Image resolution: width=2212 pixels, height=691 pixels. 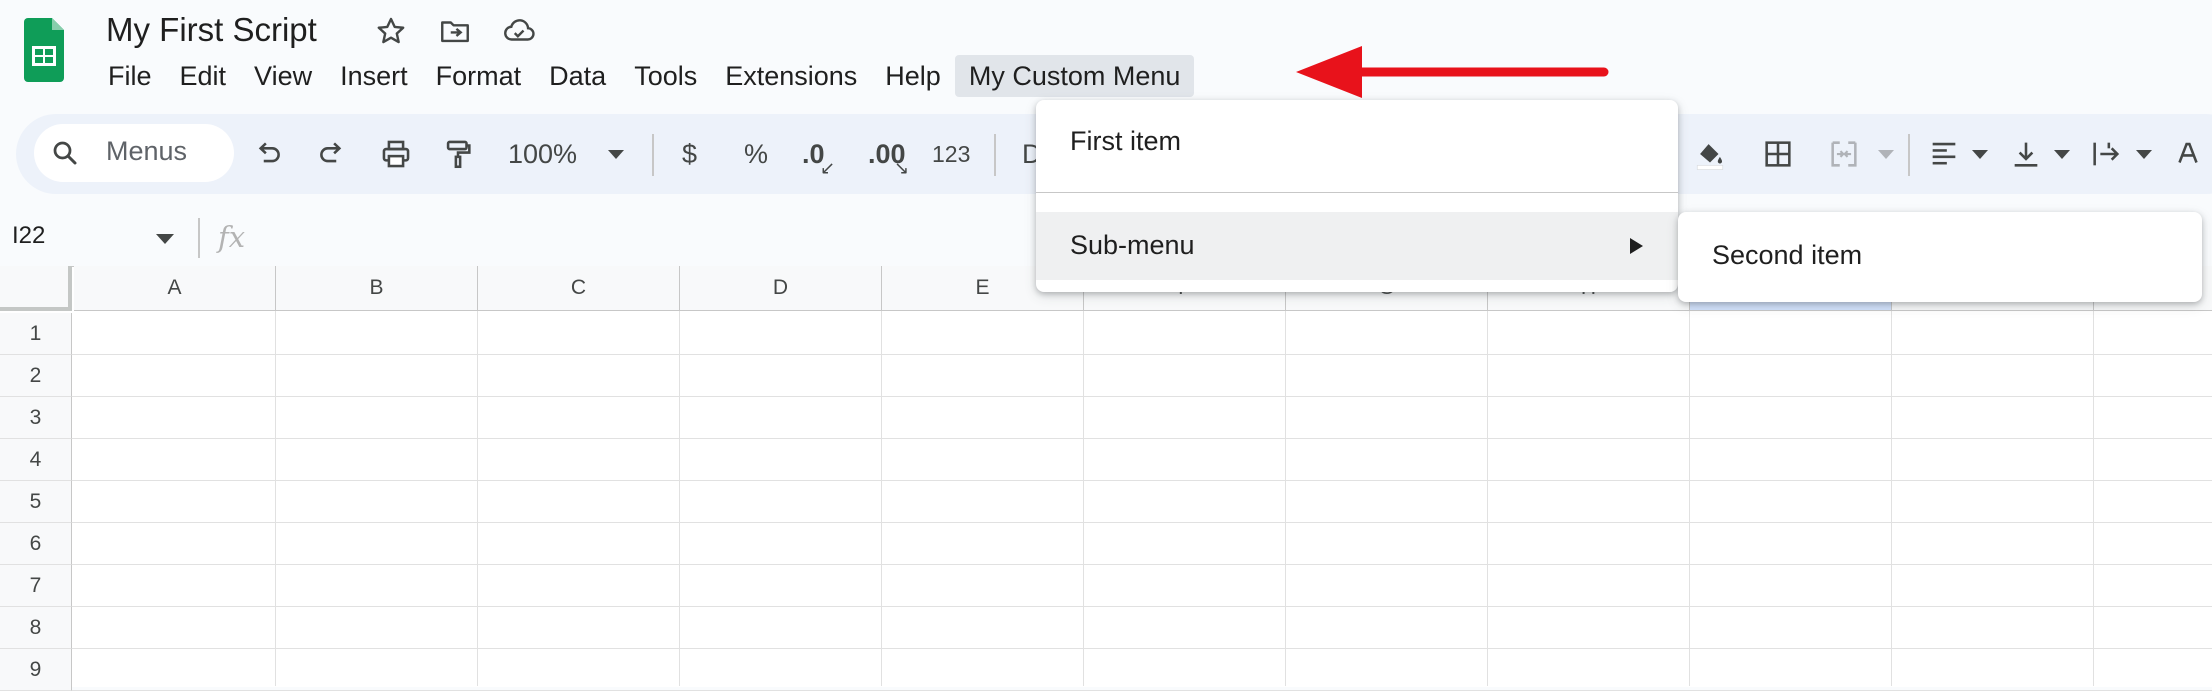 What do you see at coordinates (1357, 142) in the screenshot?
I see `menu-item-first-item: First item` at bounding box center [1357, 142].